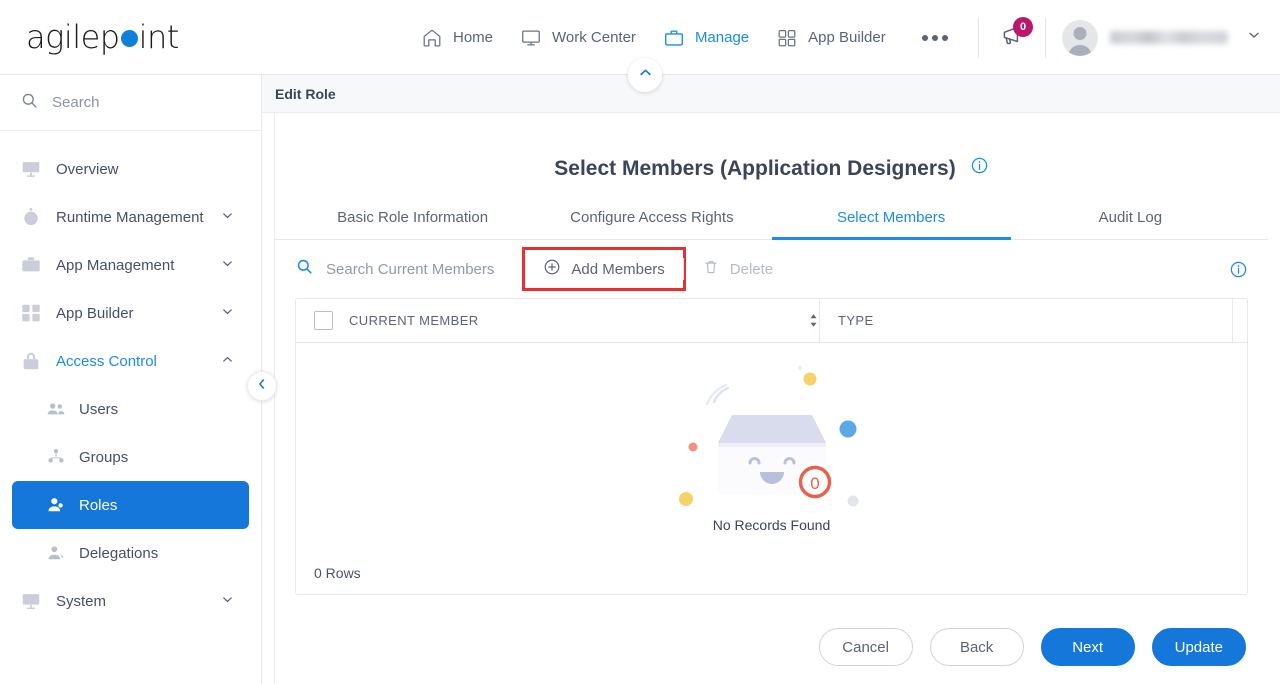 The height and width of the screenshot is (684, 1280). What do you see at coordinates (722, 37) in the screenshot?
I see `nav-label-manage: Manage` at bounding box center [722, 37].